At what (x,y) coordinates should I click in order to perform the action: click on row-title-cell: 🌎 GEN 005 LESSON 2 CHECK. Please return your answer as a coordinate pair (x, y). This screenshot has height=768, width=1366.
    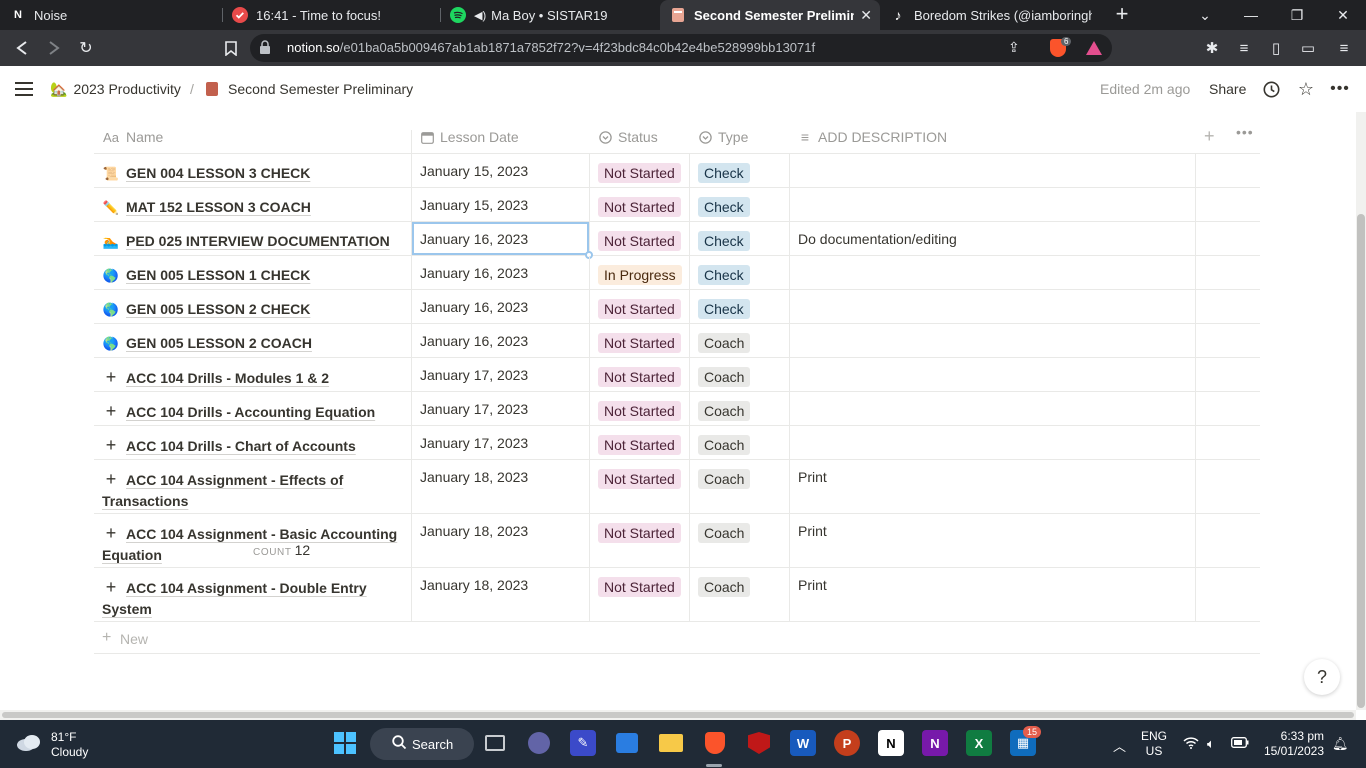
    Looking at the image, I should click on (252, 306).